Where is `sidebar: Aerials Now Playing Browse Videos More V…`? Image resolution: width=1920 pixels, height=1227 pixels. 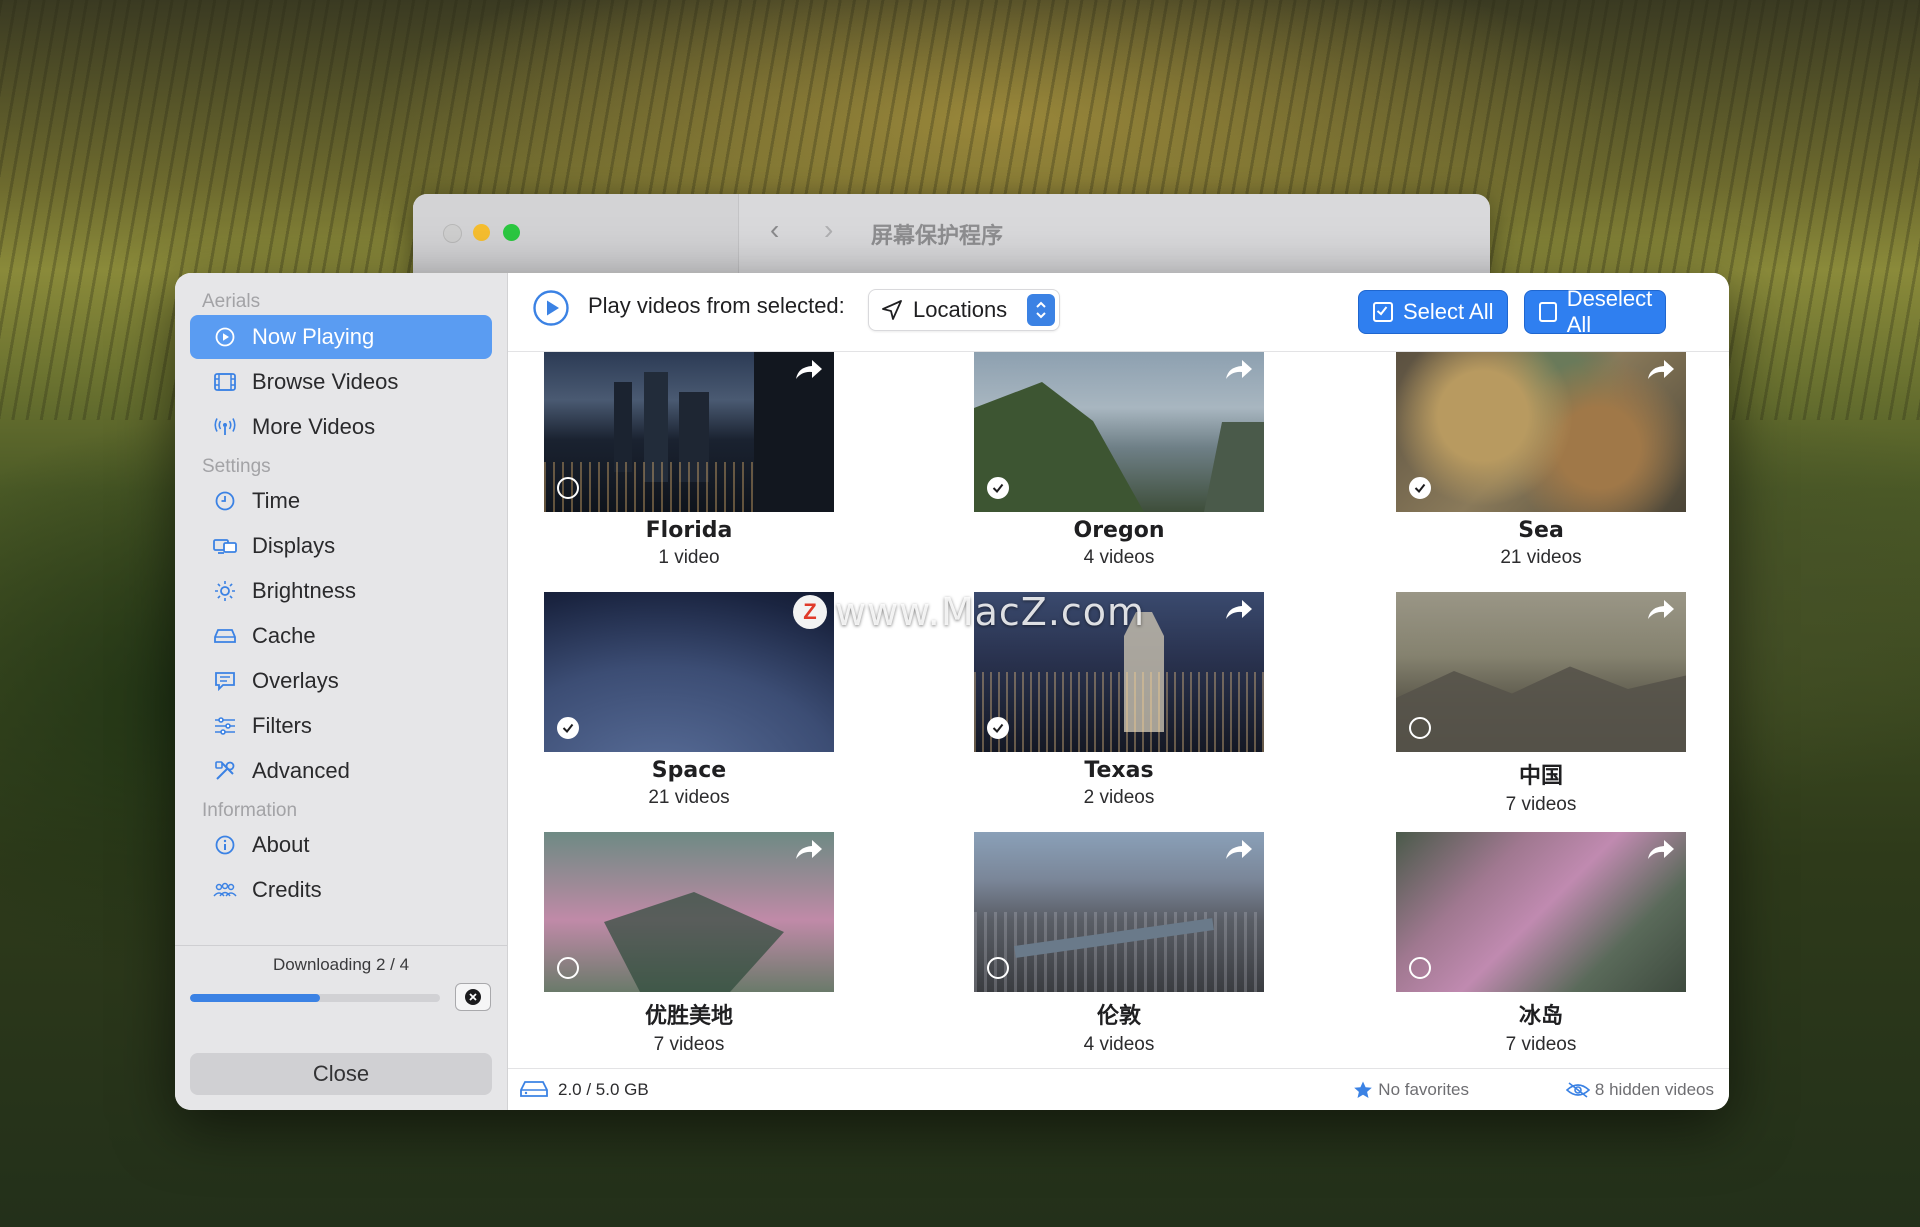 sidebar: Aerials Now Playing Browse Videos More V… is located at coordinates (341, 691).